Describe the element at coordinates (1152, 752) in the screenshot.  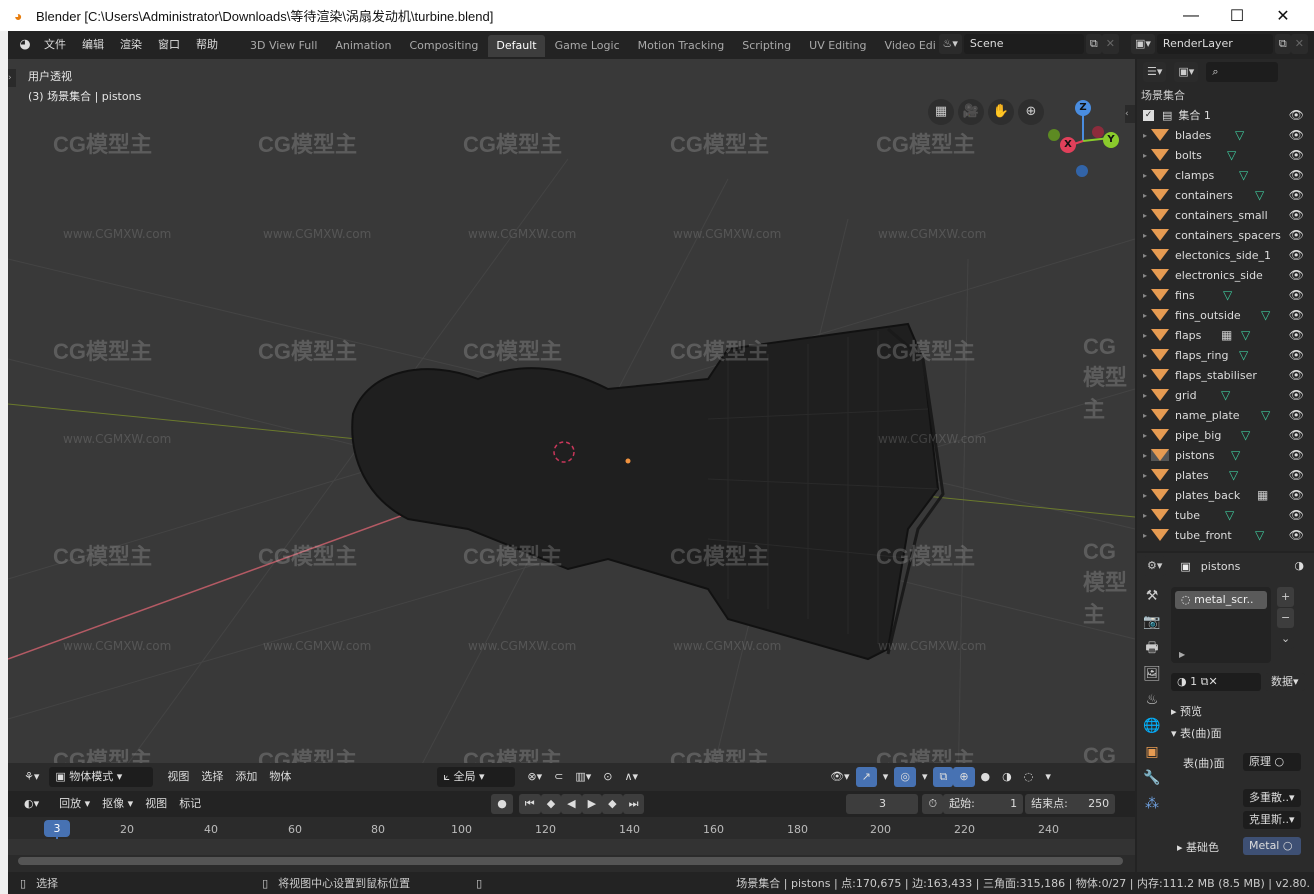
I see `object-tab-icon: ▣` at that location.